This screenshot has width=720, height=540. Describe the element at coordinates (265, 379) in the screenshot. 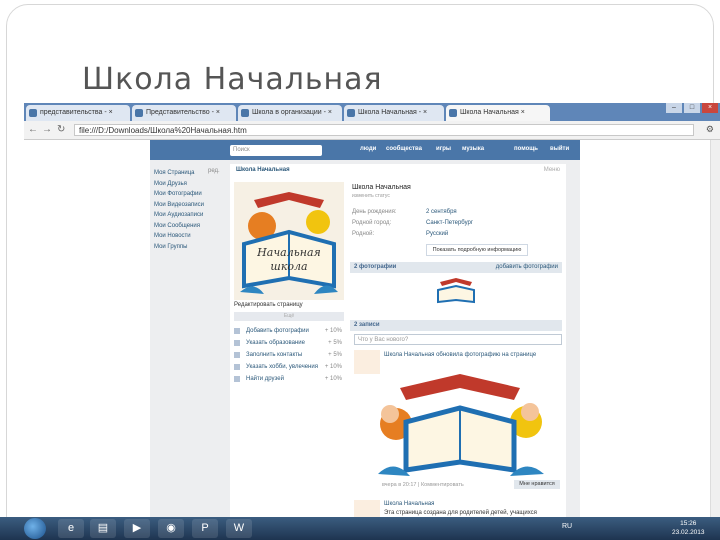

I see `stat-label: Найти друзей` at that location.